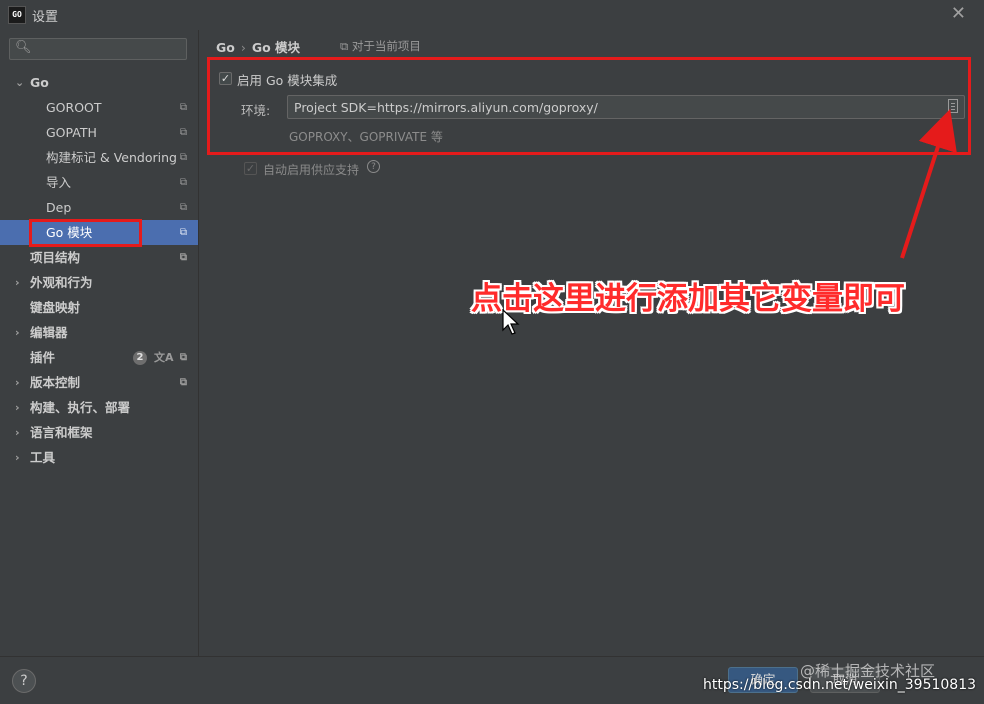 The image size is (984, 704). I want to click on sidebar-item-label: 构建、执行、部署, so click(80, 407).